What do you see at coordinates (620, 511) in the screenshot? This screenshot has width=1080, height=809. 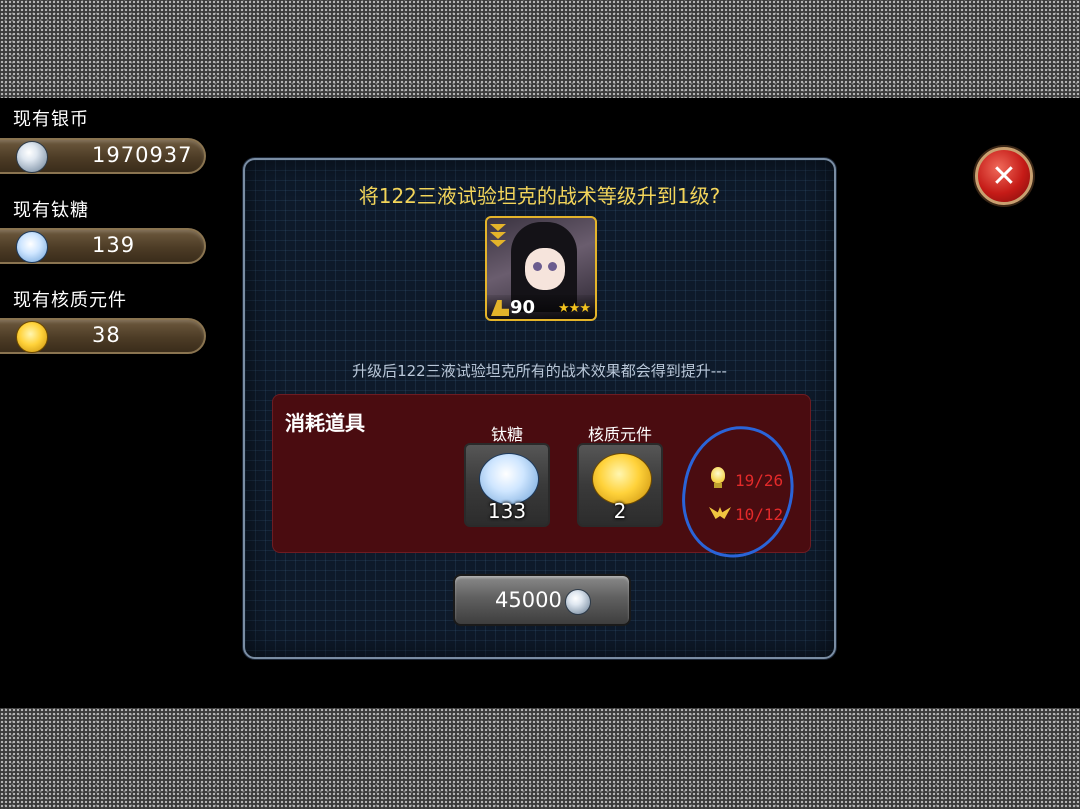 I see `item-count-core-component: 2` at bounding box center [620, 511].